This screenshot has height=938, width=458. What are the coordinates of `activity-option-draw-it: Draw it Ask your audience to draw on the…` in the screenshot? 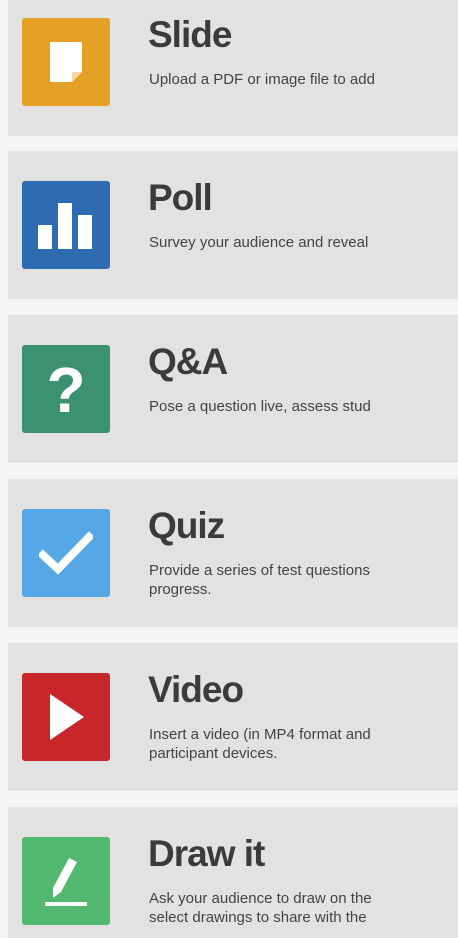 It's located at (233, 872).